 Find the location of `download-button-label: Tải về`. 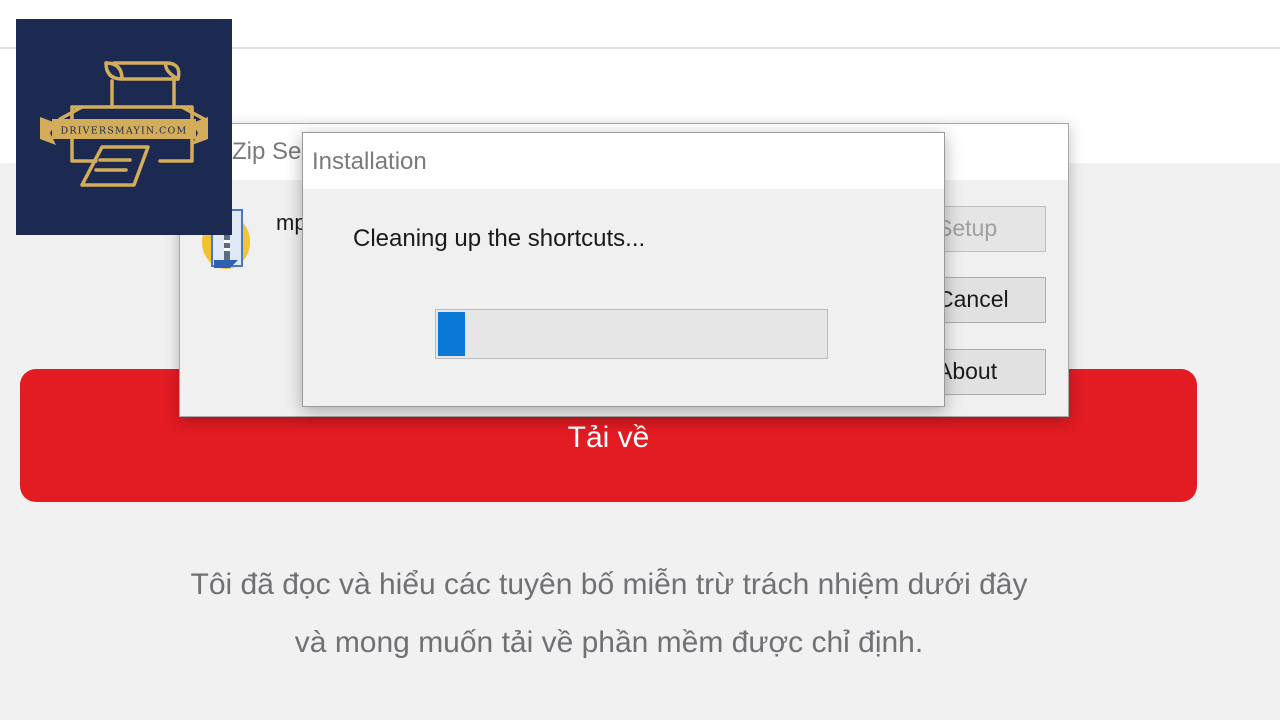

download-button-label: Tải về is located at coordinates (608, 437).